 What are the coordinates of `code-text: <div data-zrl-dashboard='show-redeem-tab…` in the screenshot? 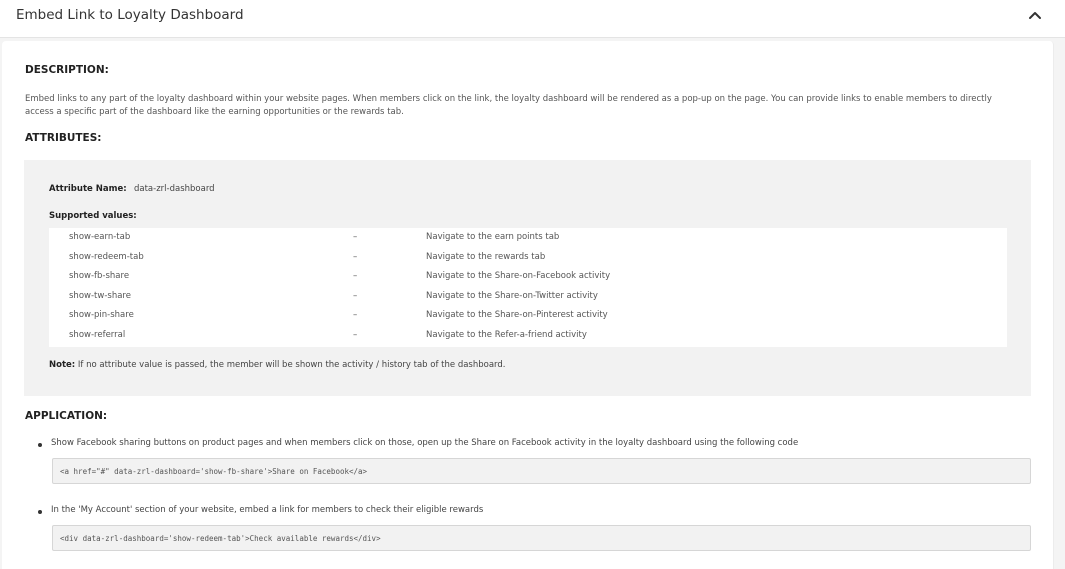 It's located at (220, 538).